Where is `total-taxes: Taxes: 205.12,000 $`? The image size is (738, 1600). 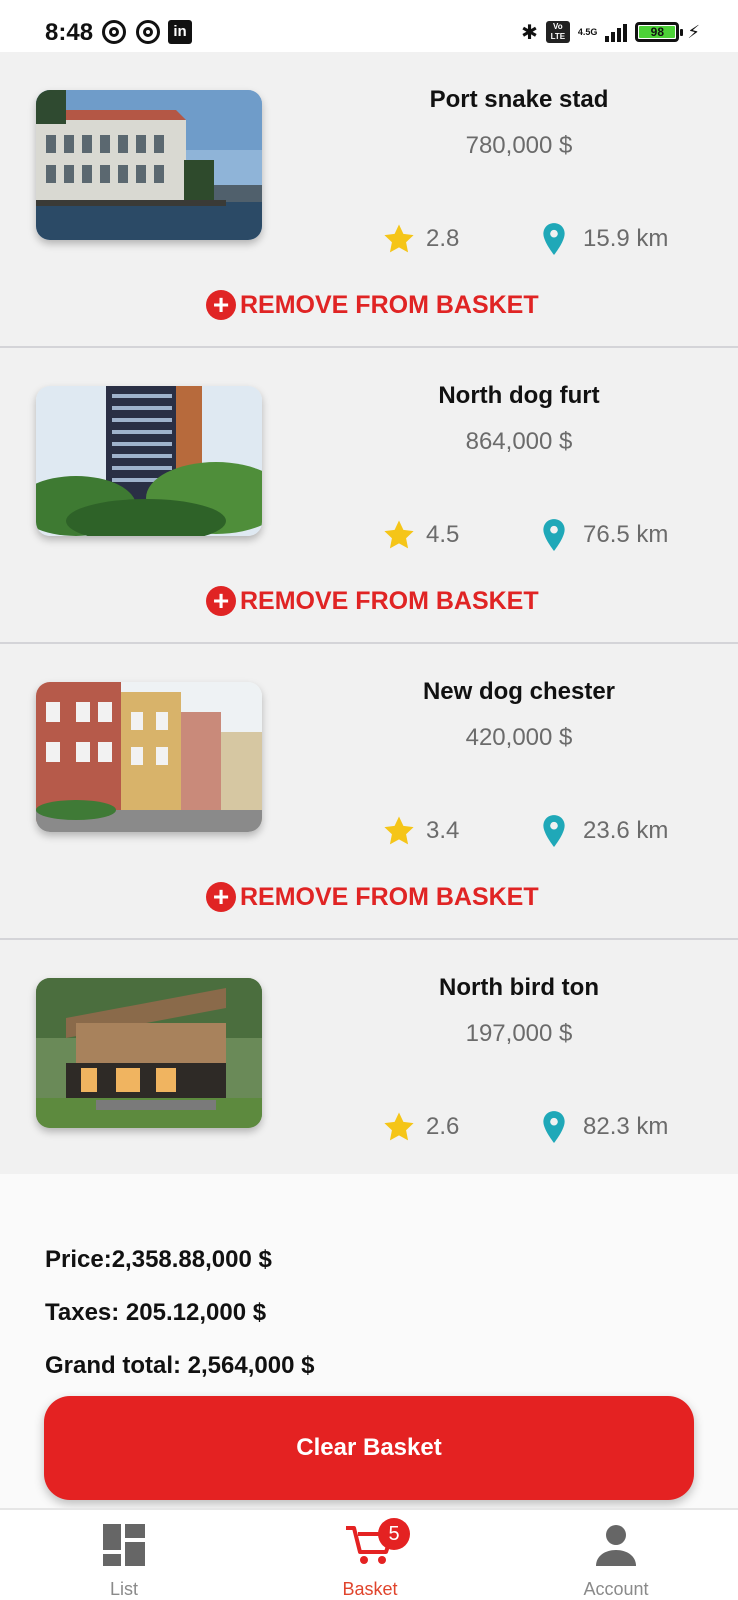 total-taxes: Taxes: 205.12,000 $ is located at coordinates (156, 1312).